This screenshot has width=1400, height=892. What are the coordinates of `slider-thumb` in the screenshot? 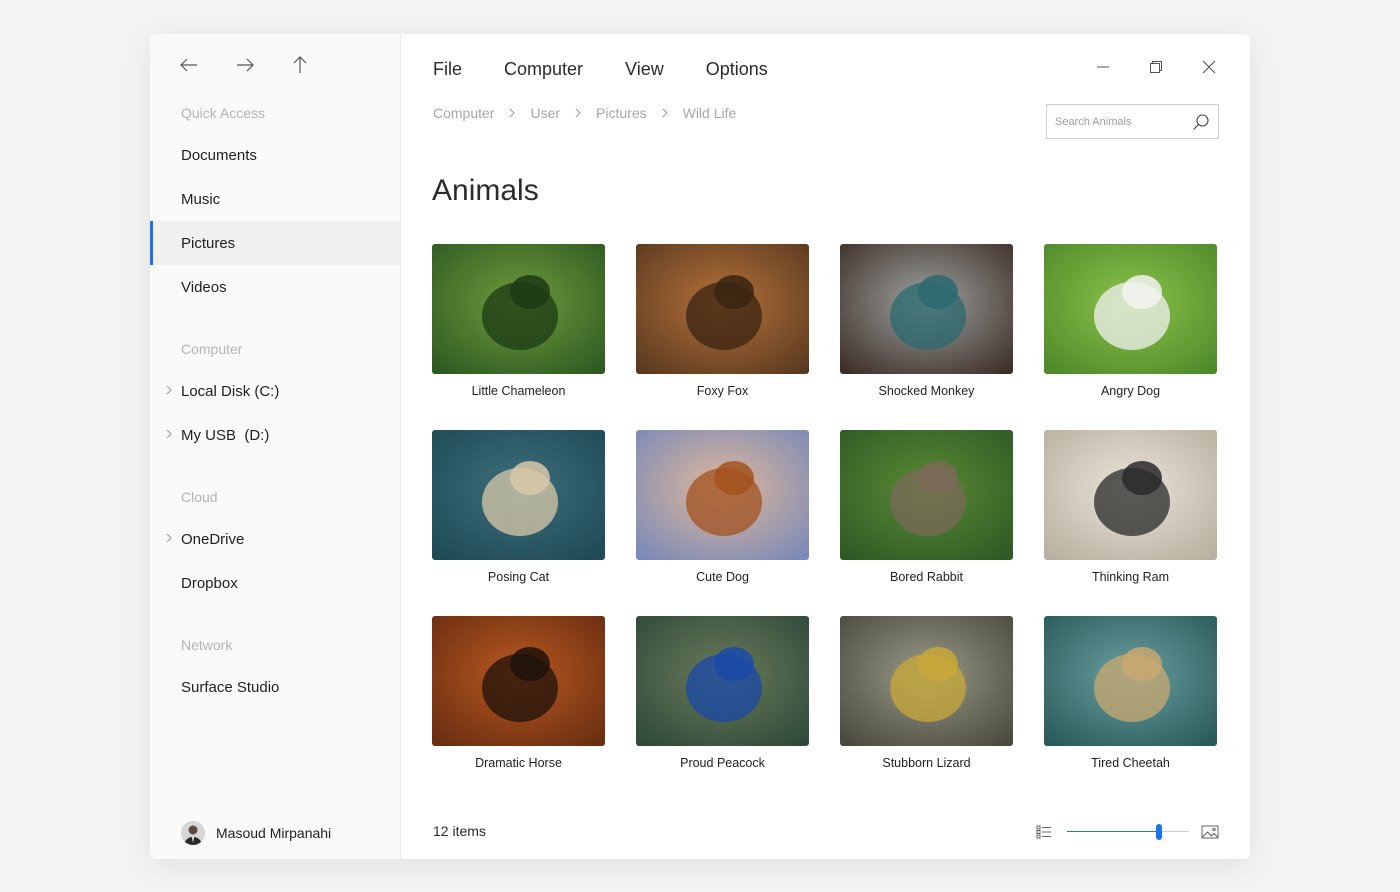 It's located at (1158, 832).